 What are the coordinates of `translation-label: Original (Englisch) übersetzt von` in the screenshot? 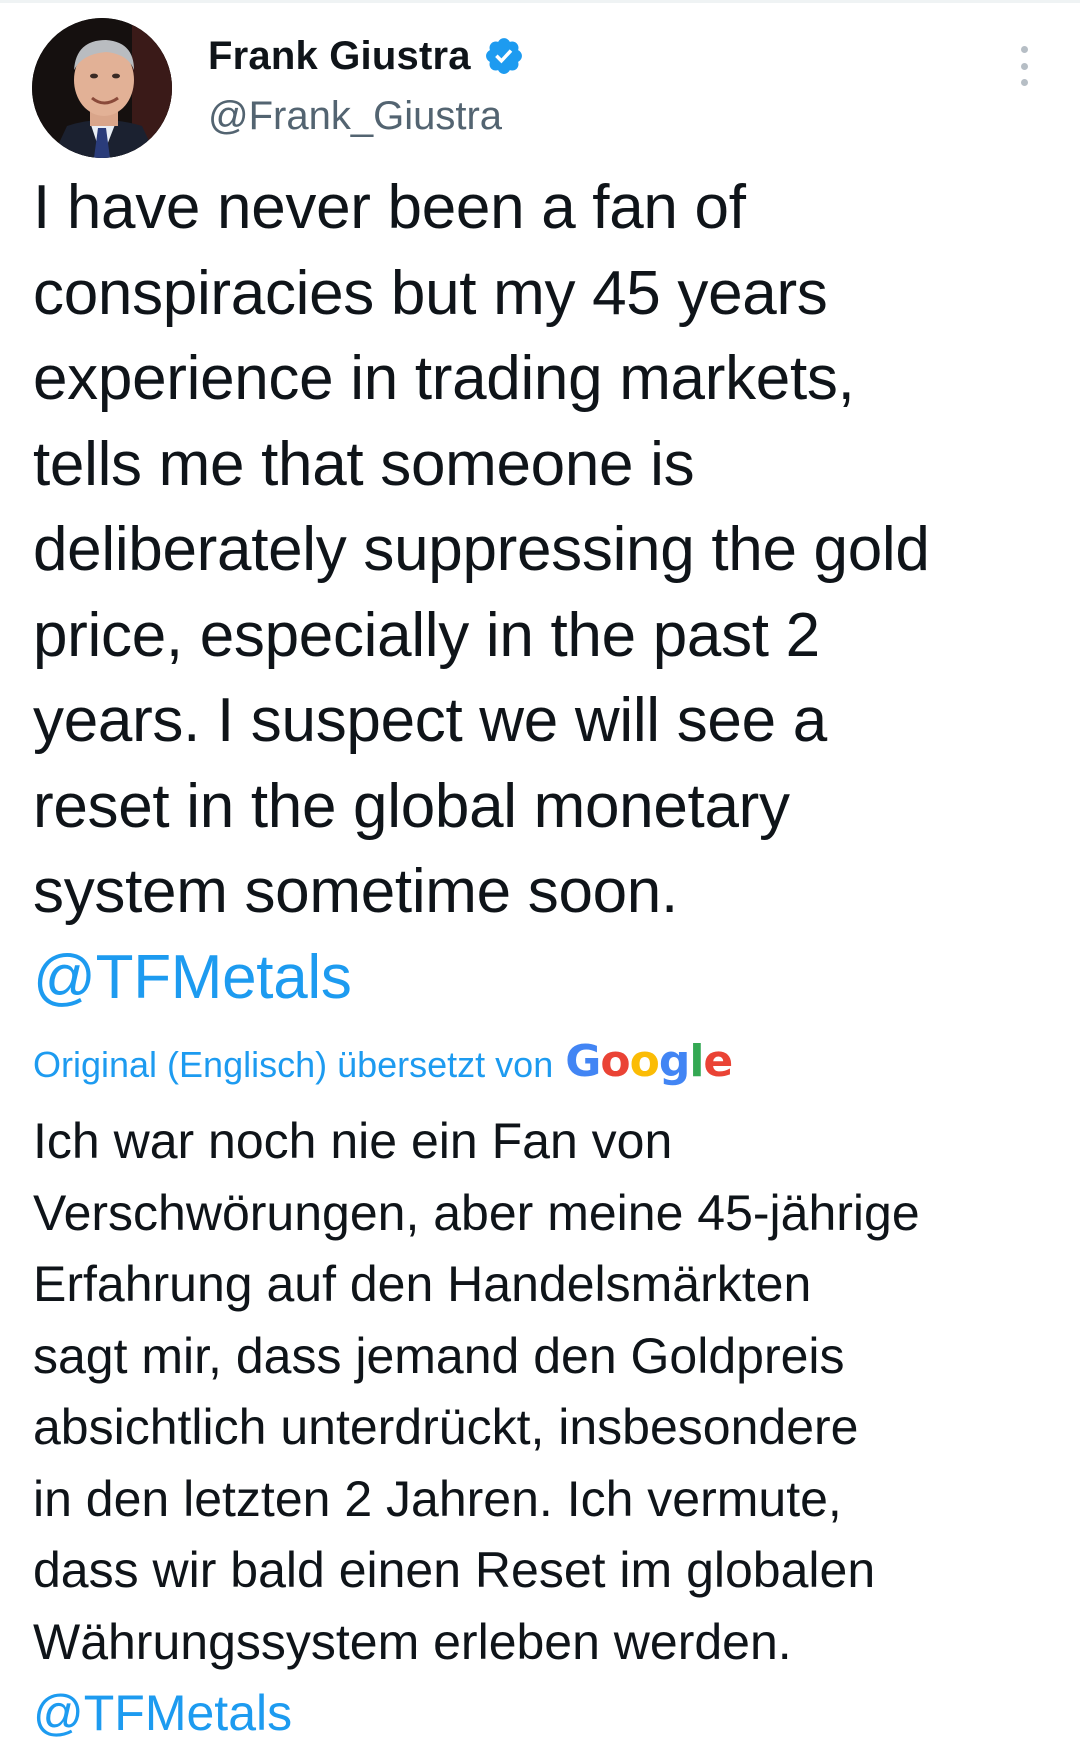 It's located at (293, 1065).